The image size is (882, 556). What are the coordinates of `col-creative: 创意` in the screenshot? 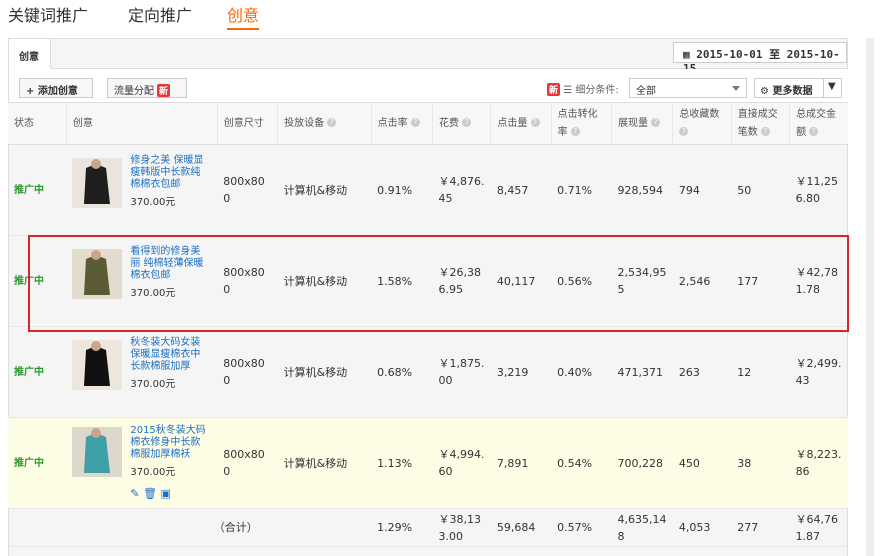 It's located at (142, 123).